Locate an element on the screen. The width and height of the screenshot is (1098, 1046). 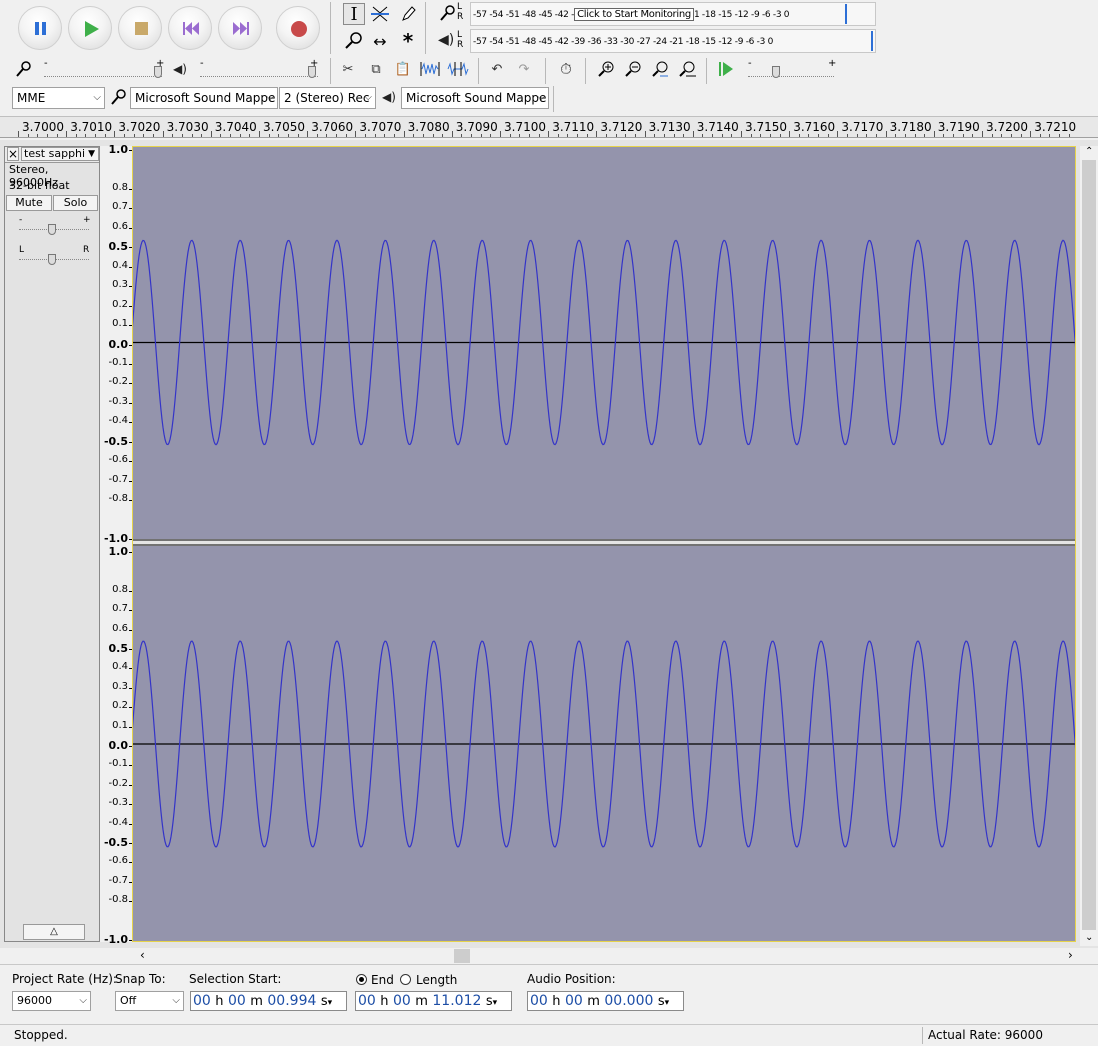
vertical-scroll-thumb is located at coordinates (1089, 545).